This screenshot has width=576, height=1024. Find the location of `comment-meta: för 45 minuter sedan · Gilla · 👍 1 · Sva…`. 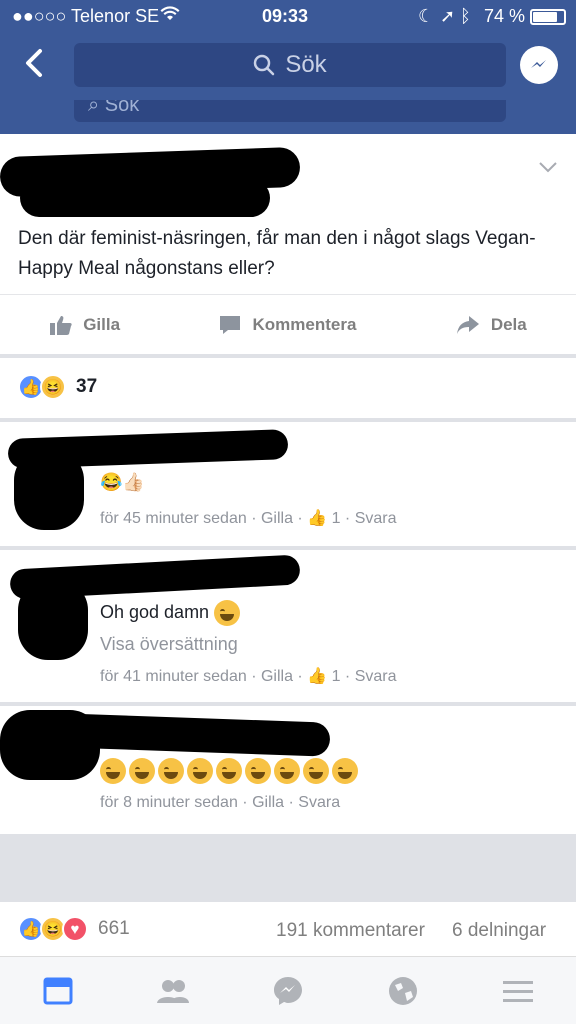

comment-meta: för 45 minuter sedan · Gilla · 👍 1 · Sva… is located at coordinates (248, 518).